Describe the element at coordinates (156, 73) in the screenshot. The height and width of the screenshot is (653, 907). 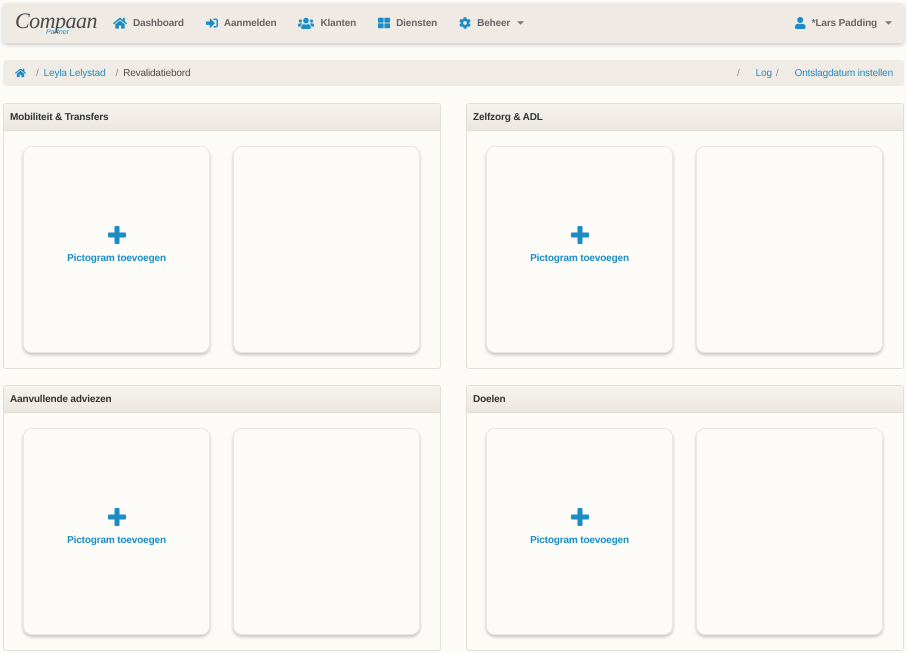
I see `breadcrumb-current: Revalidatiebord` at that location.